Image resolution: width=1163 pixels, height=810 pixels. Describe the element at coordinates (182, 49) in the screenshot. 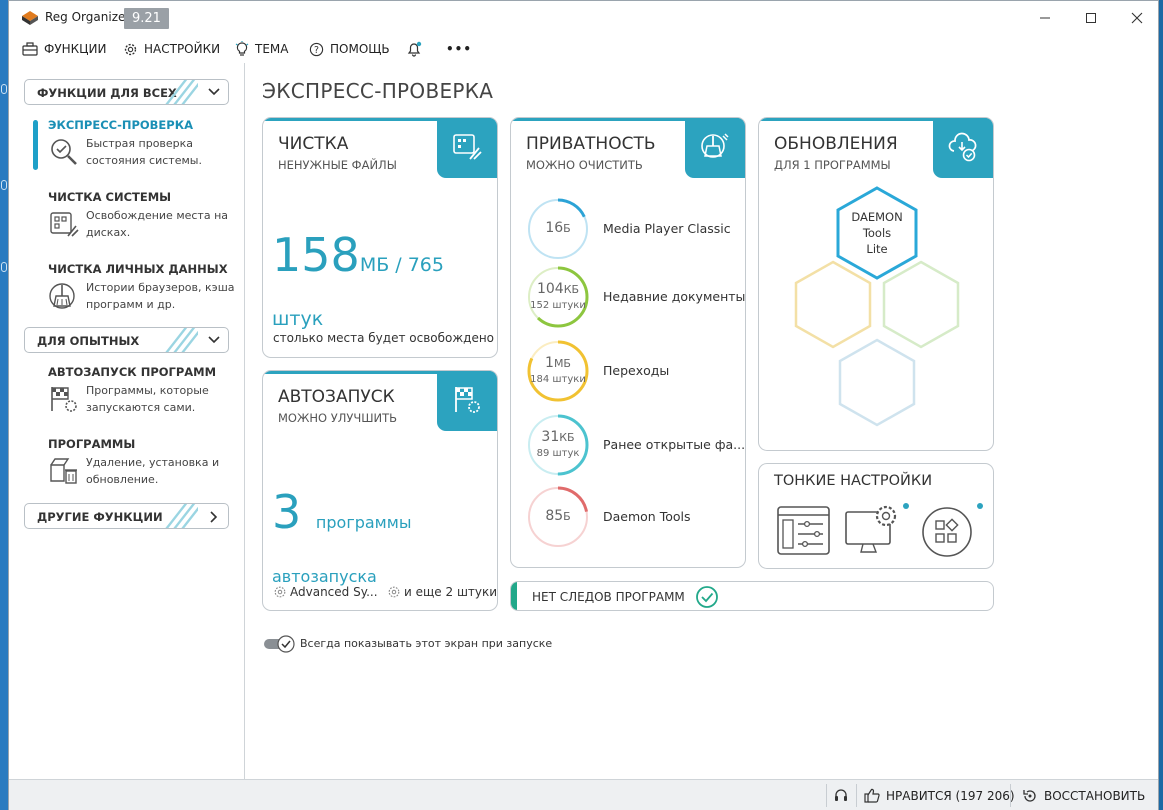

I see `menu-settings-label: НАСТРОЙКИ` at that location.